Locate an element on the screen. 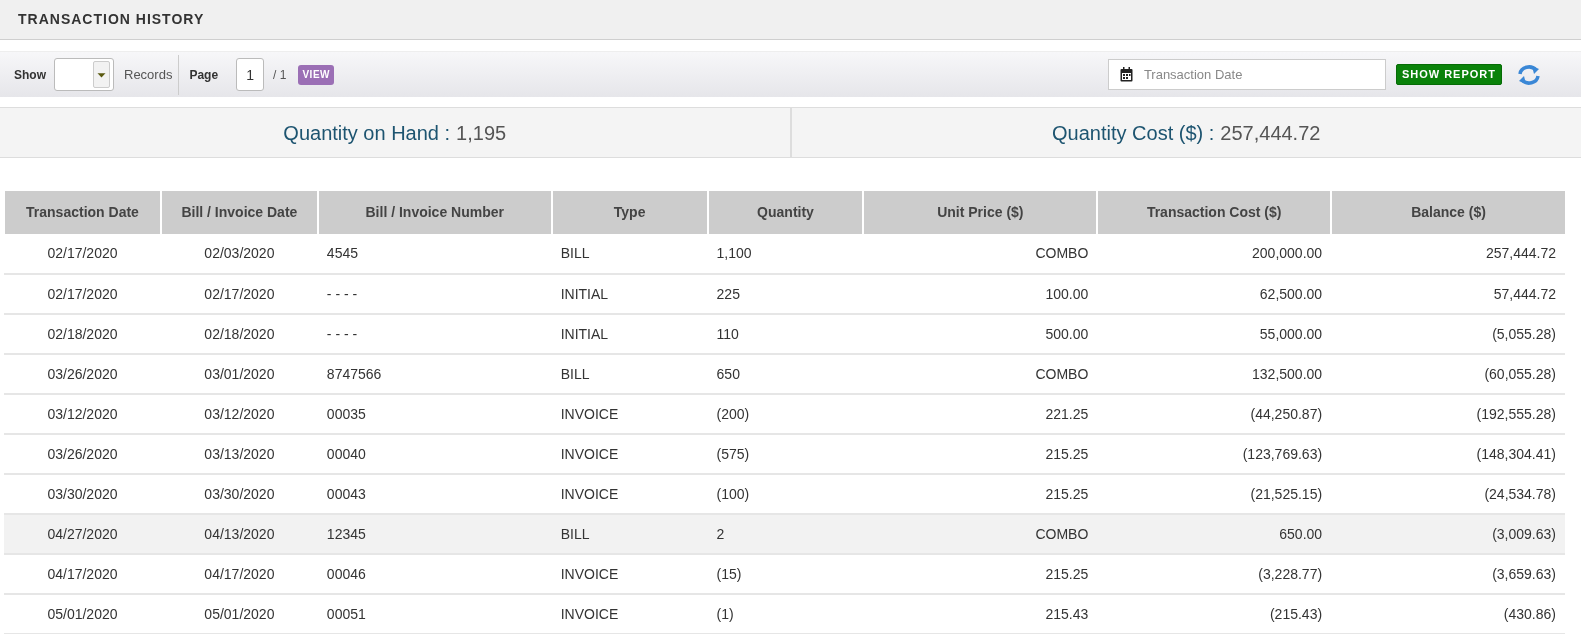 The height and width of the screenshot is (634, 1581). column-header: Type is located at coordinates (629, 212).